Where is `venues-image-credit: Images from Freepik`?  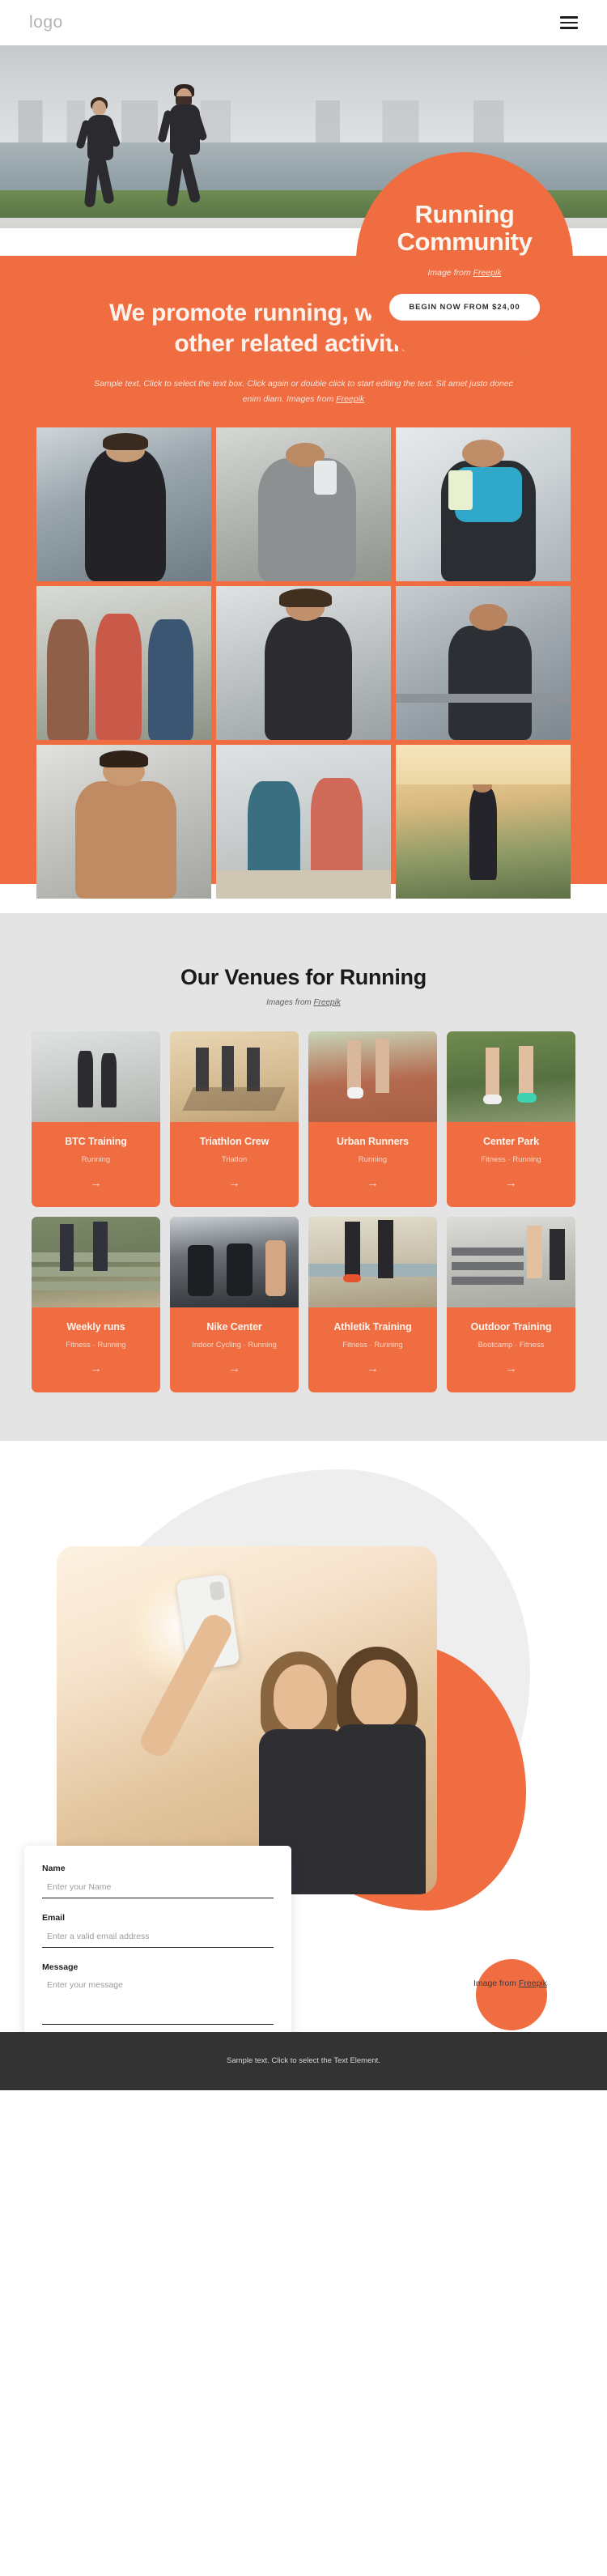
venues-image-credit: Images from Freepik is located at coordinates (303, 1002).